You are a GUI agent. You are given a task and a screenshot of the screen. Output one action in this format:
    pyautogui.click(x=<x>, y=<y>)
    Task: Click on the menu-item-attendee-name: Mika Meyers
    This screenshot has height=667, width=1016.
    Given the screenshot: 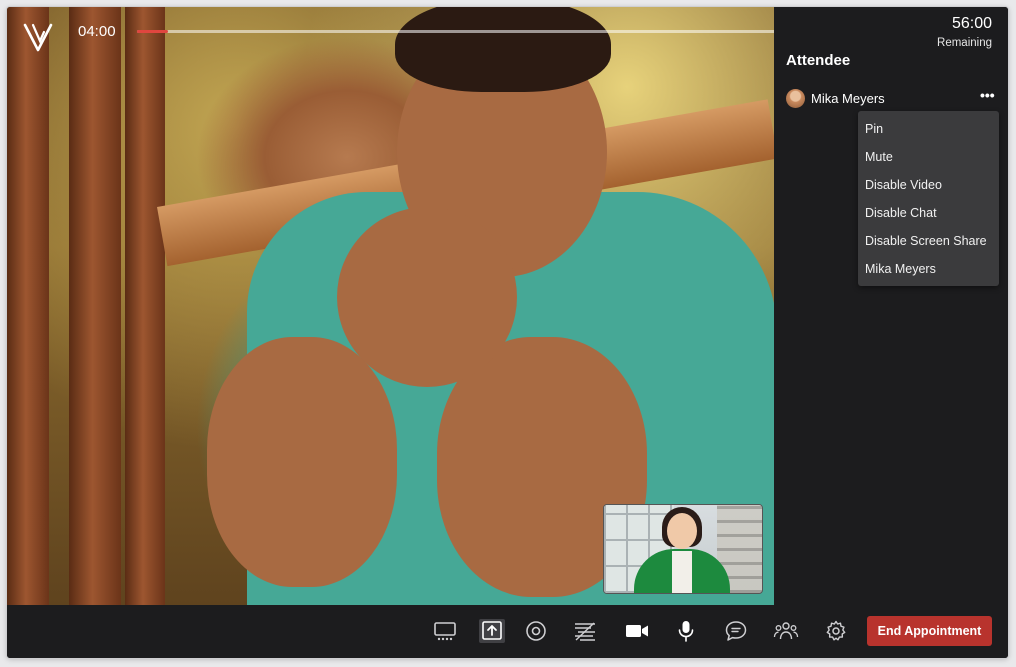 What is the action you would take?
    pyautogui.click(x=928, y=269)
    